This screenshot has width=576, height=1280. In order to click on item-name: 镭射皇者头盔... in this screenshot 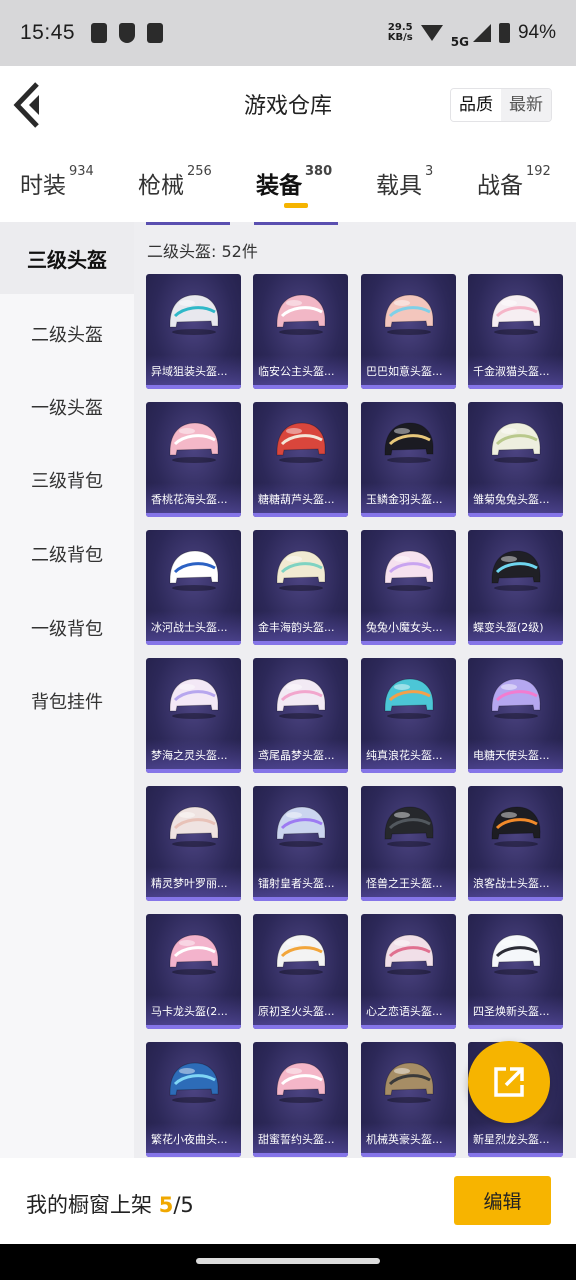, I will do `click(296, 883)`.